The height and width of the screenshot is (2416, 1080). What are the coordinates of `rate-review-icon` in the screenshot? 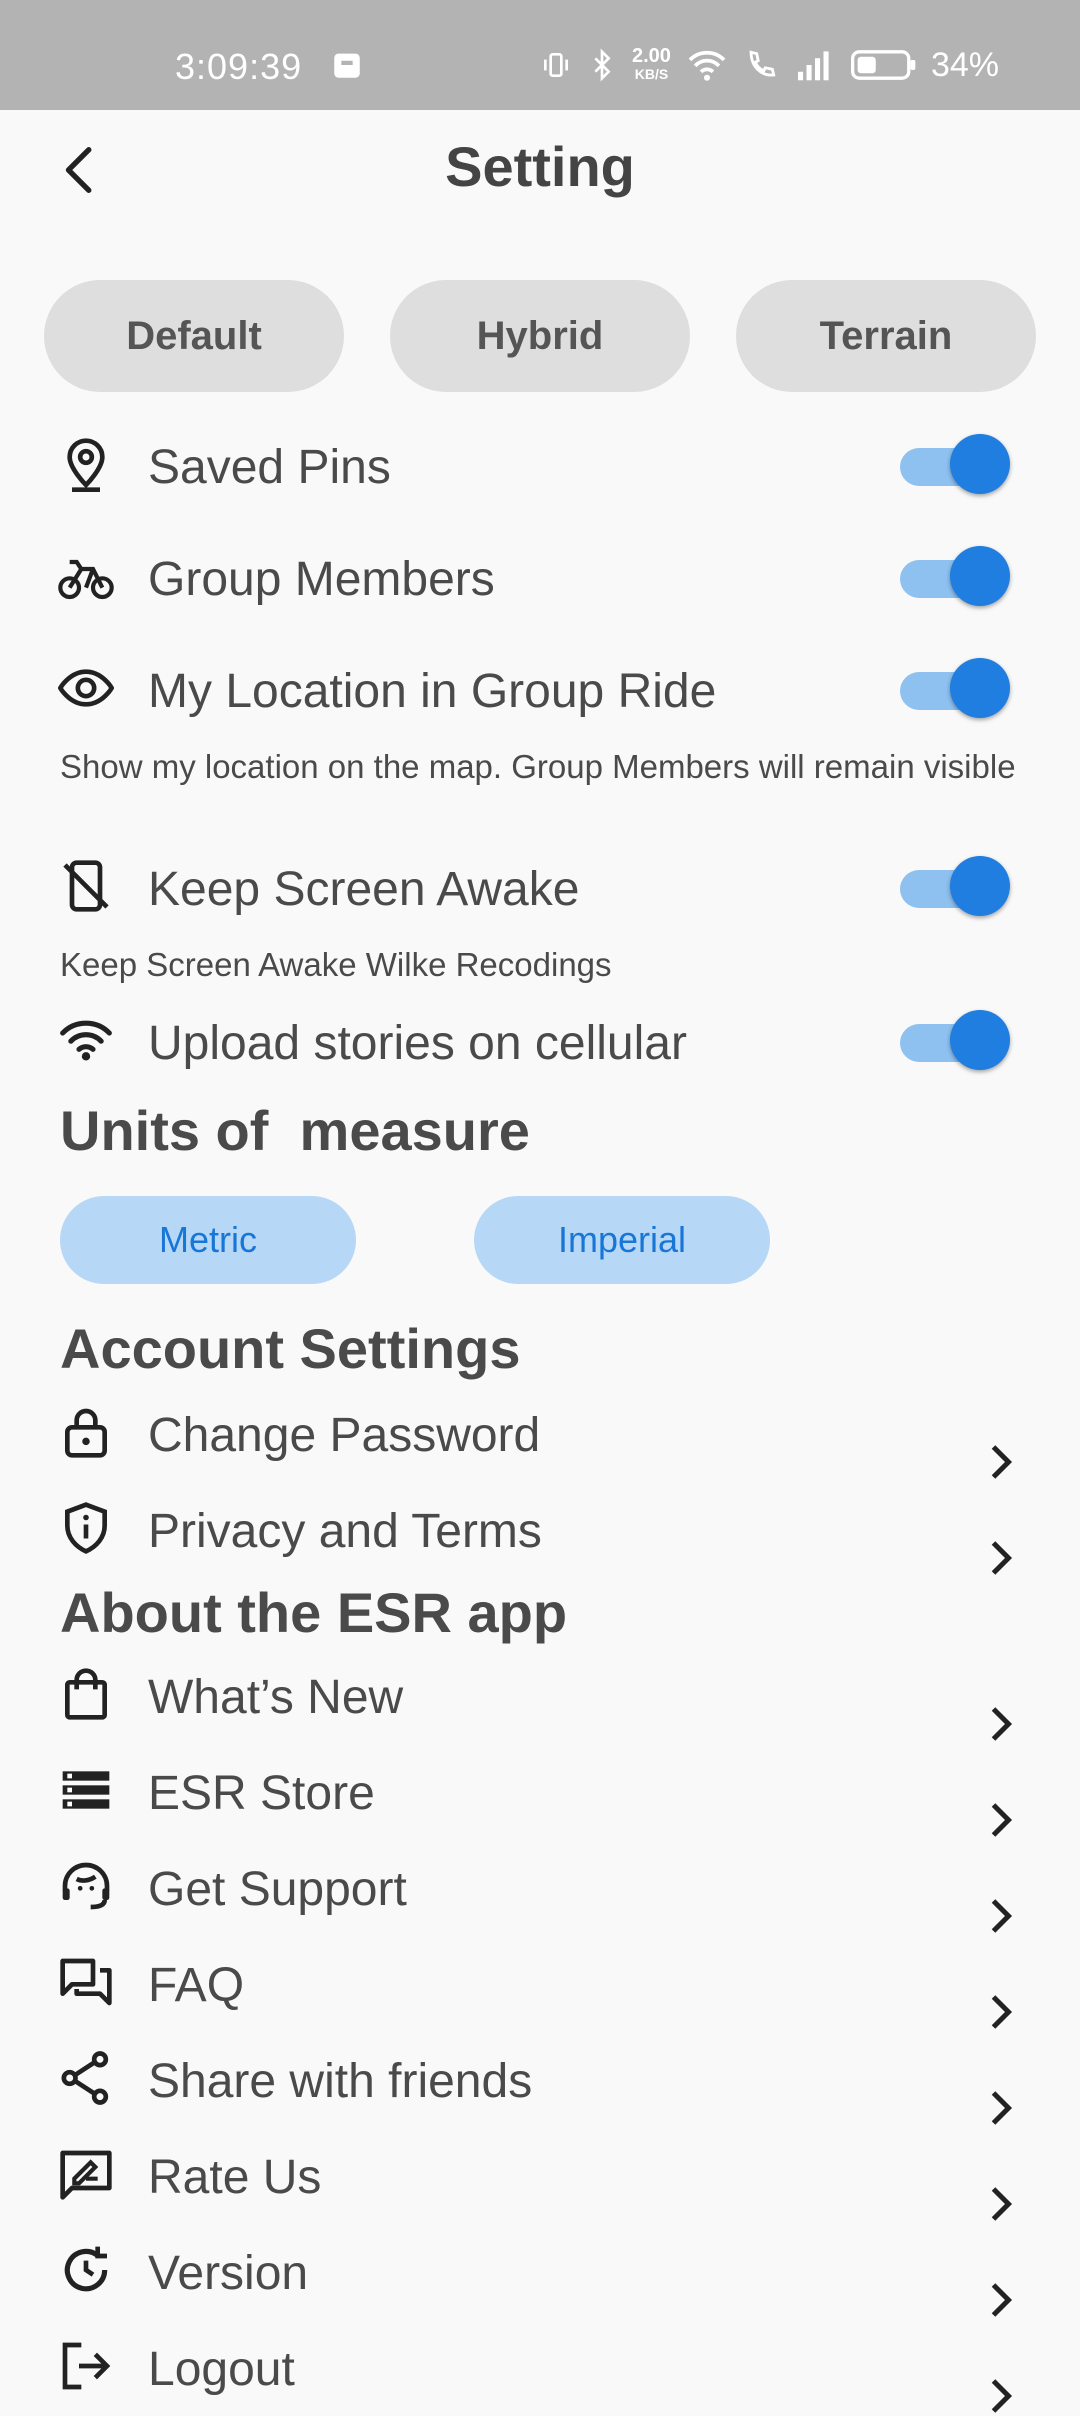 It's located at (86, 2175).